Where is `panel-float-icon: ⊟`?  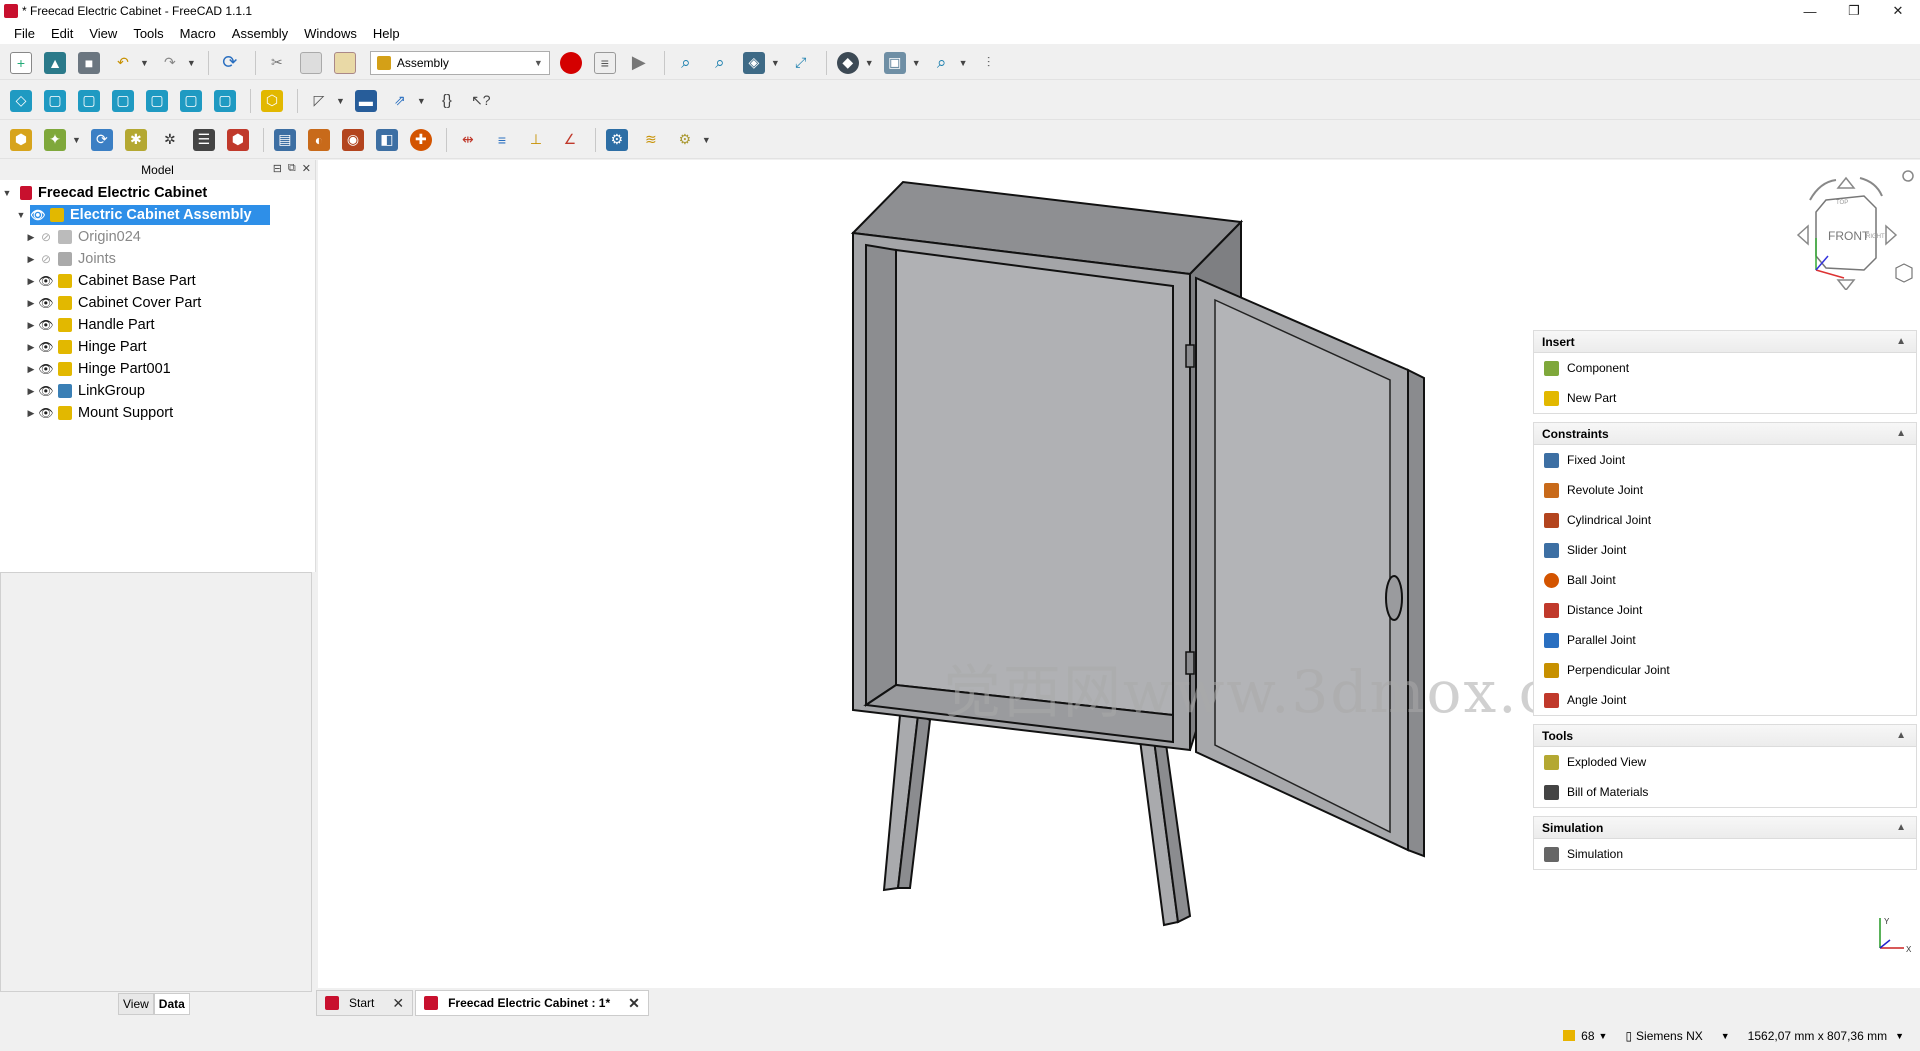
panel-float-icon: ⊟ is located at coordinates (277, 168).